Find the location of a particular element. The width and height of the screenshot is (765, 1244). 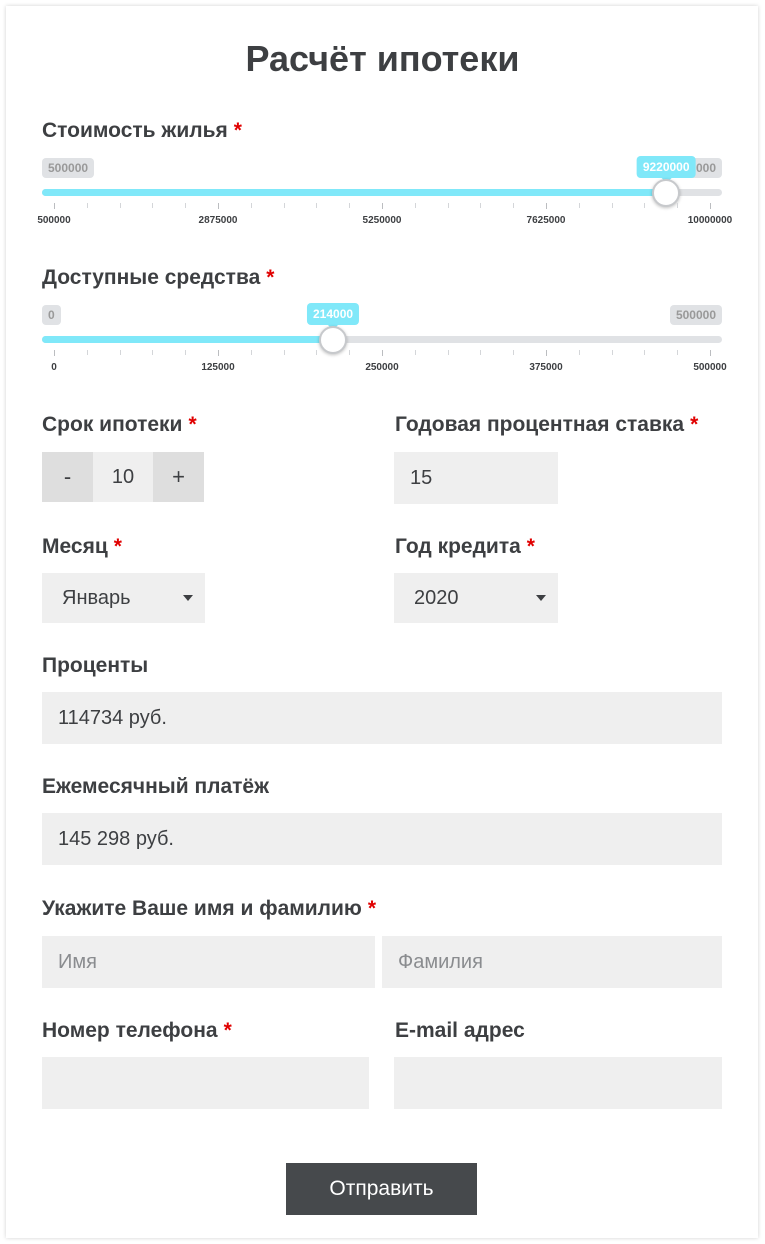

funds-label: Доступные средства * is located at coordinates (158, 277).